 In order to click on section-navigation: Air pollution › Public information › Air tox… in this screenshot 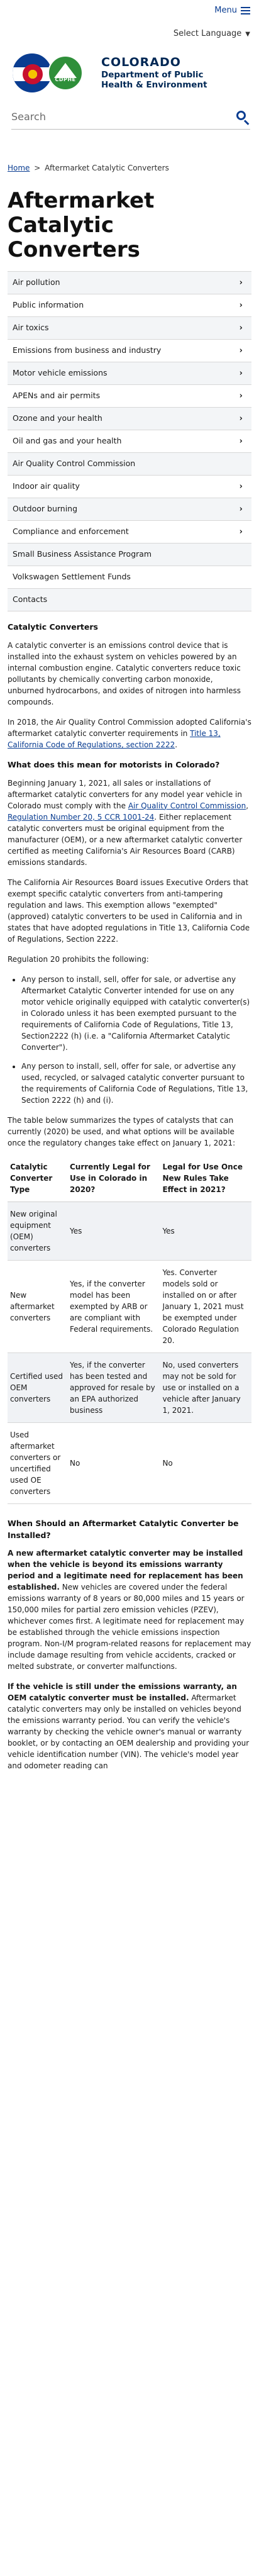, I will do `click(129, 441)`.